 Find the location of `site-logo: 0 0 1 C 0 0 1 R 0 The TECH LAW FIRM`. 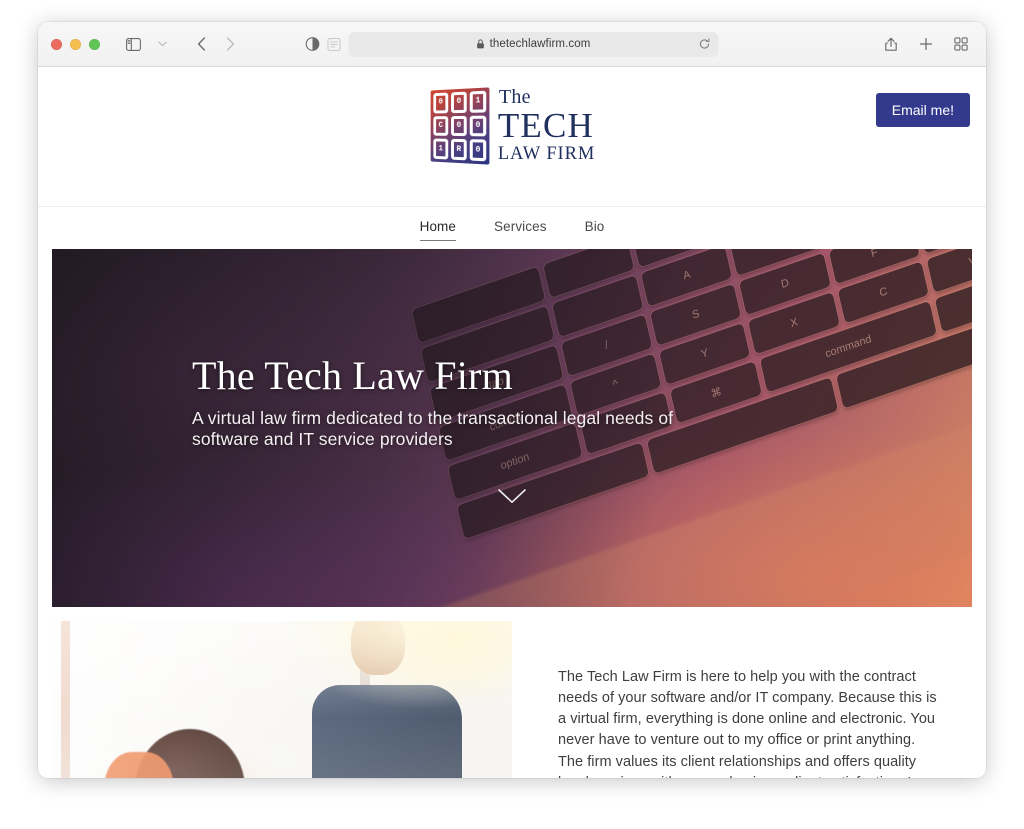

site-logo: 0 0 1 C 0 0 1 R 0 The TECH LAW FIRM is located at coordinates (512, 126).